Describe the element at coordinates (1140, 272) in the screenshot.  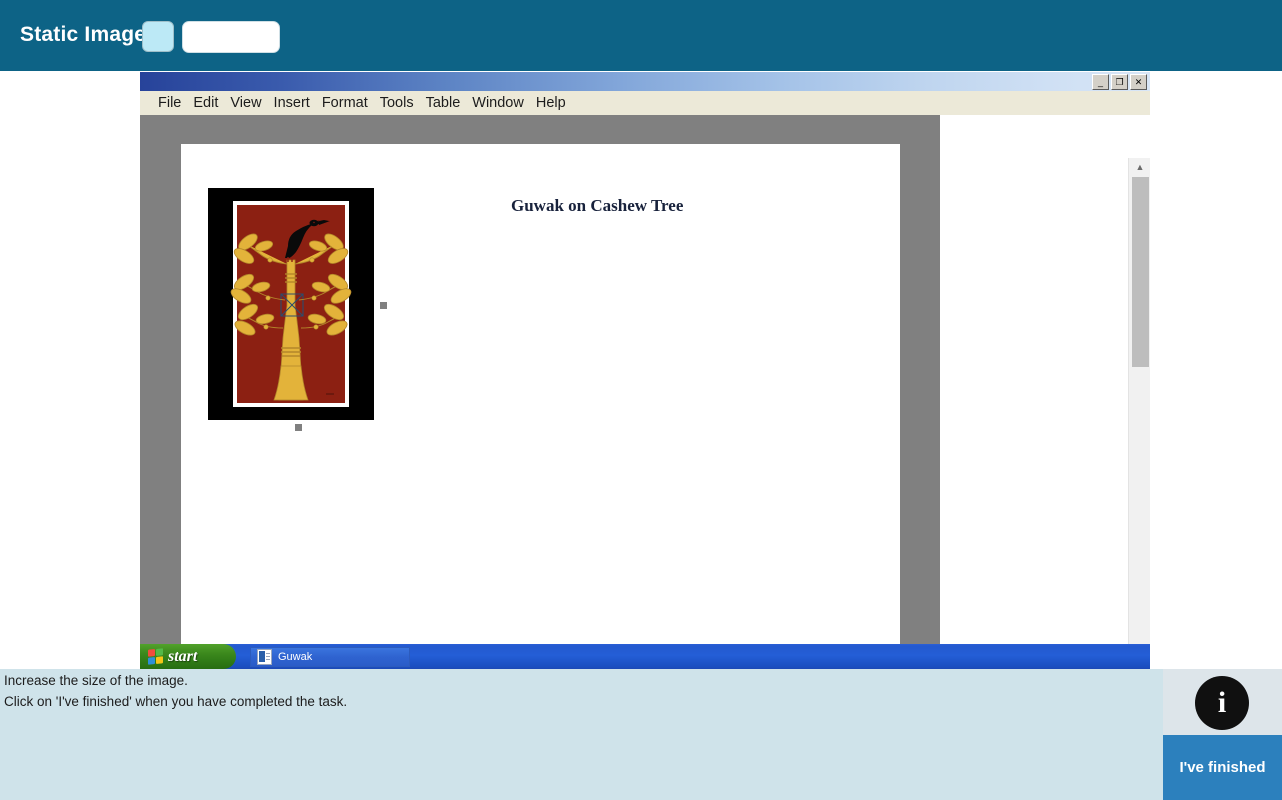
I see `scrollbar-thumb` at that location.